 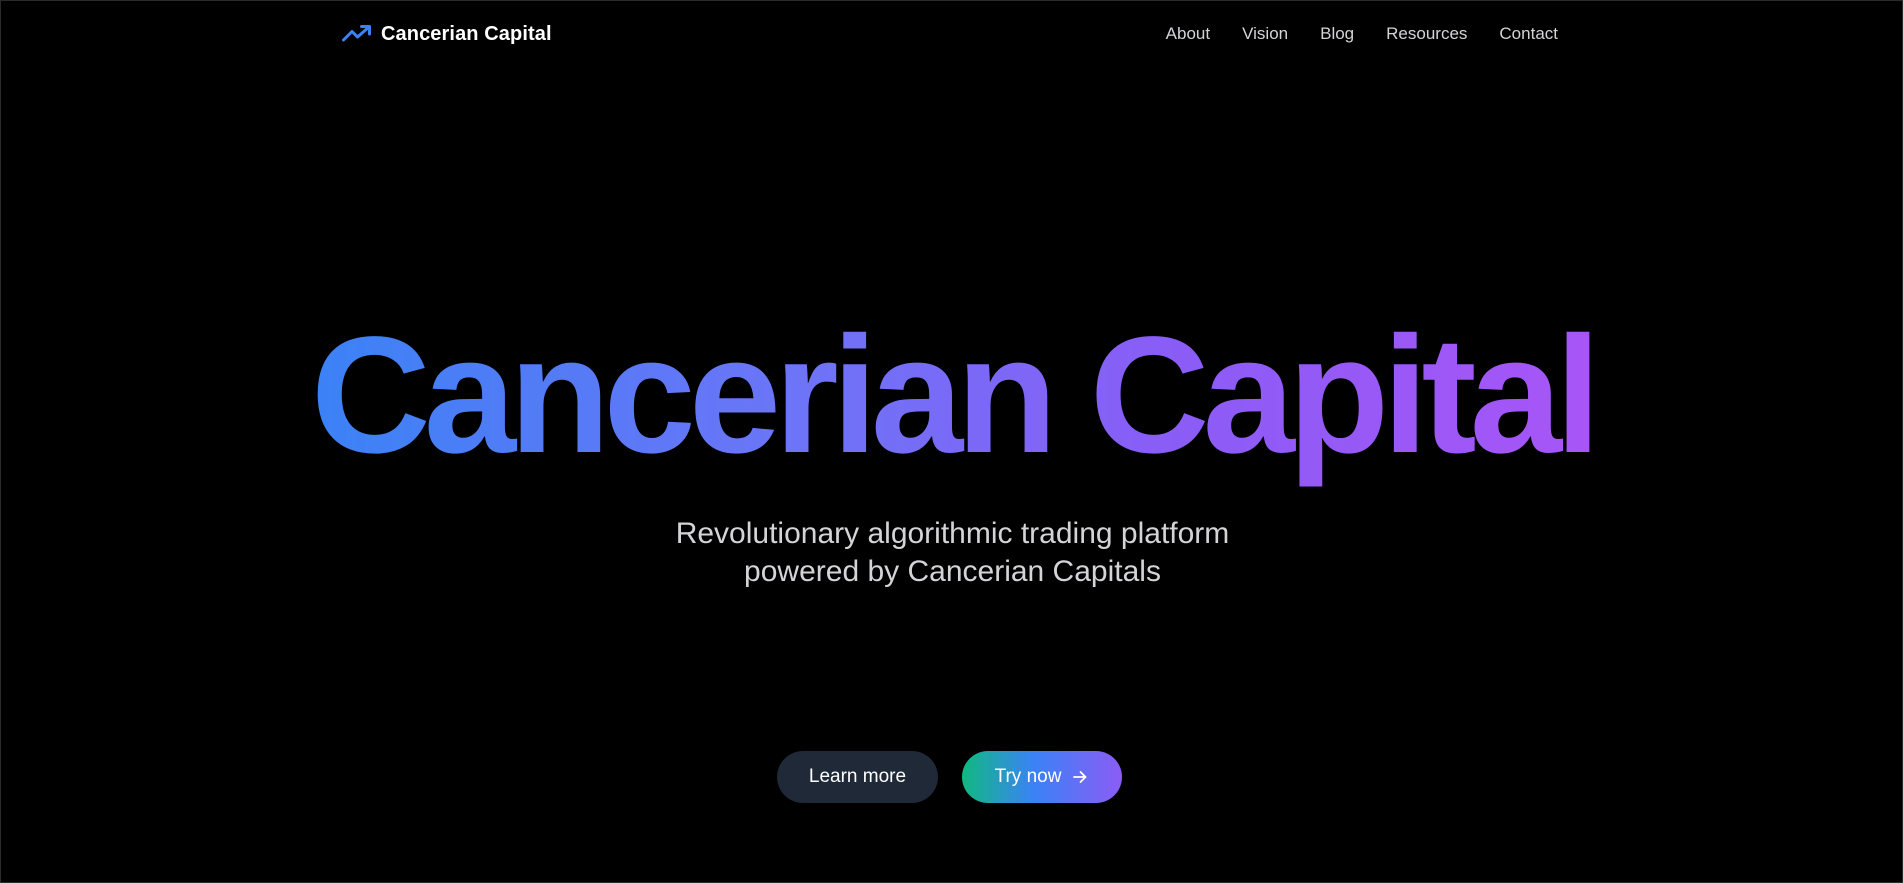 What do you see at coordinates (1188, 34) in the screenshot?
I see `nav-link-about: About` at bounding box center [1188, 34].